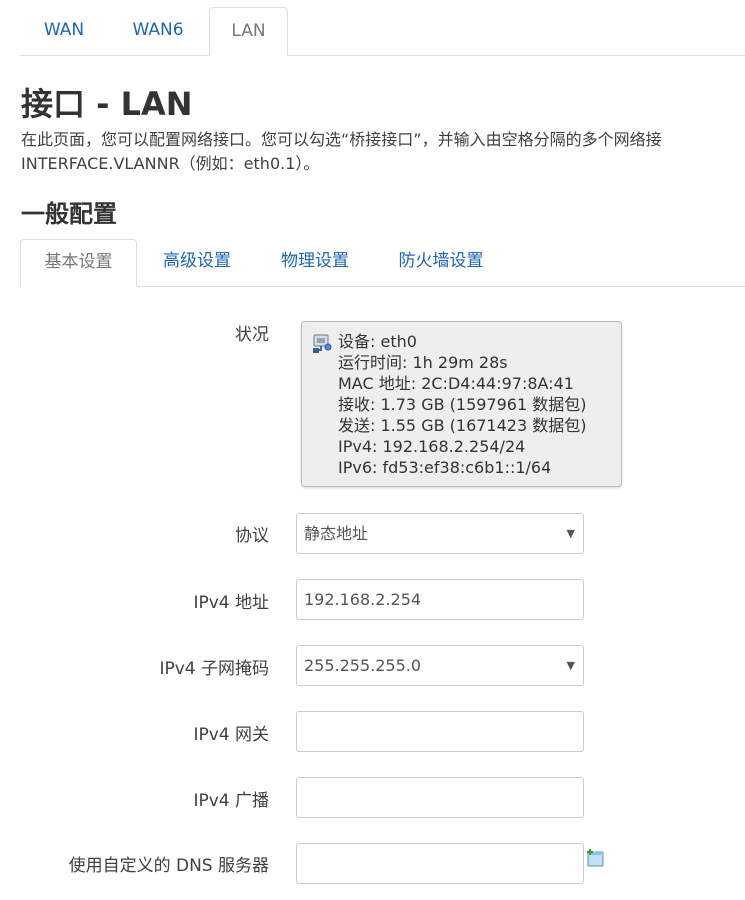 The image size is (745, 900). I want to click on add-entry-icon, so click(596, 858).